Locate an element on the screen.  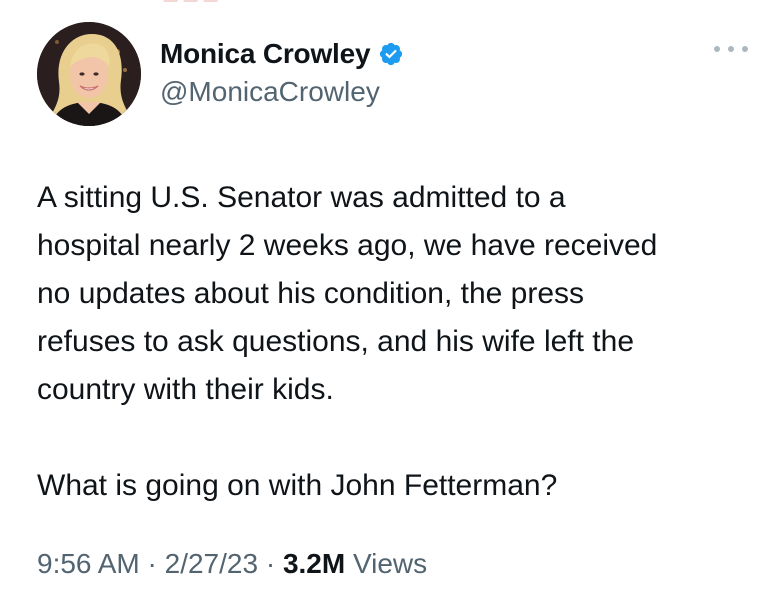
tweet-text-line: country with their kids. is located at coordinates (185, 389).